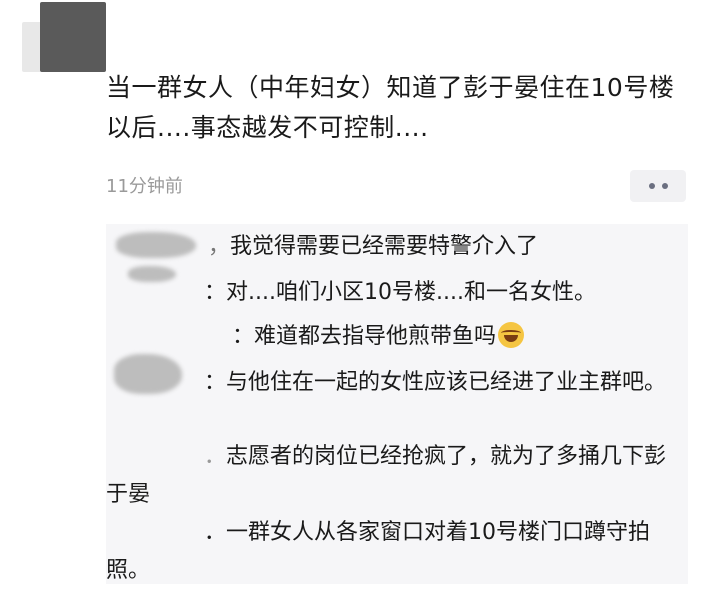 The height and width of the screenshot is (601, 706). What do you see at coordinates (375, 336) in the screenshot?
I see `comment-text: 难道都去指导他煎带鱼吗` at bounding box center [375, 336].